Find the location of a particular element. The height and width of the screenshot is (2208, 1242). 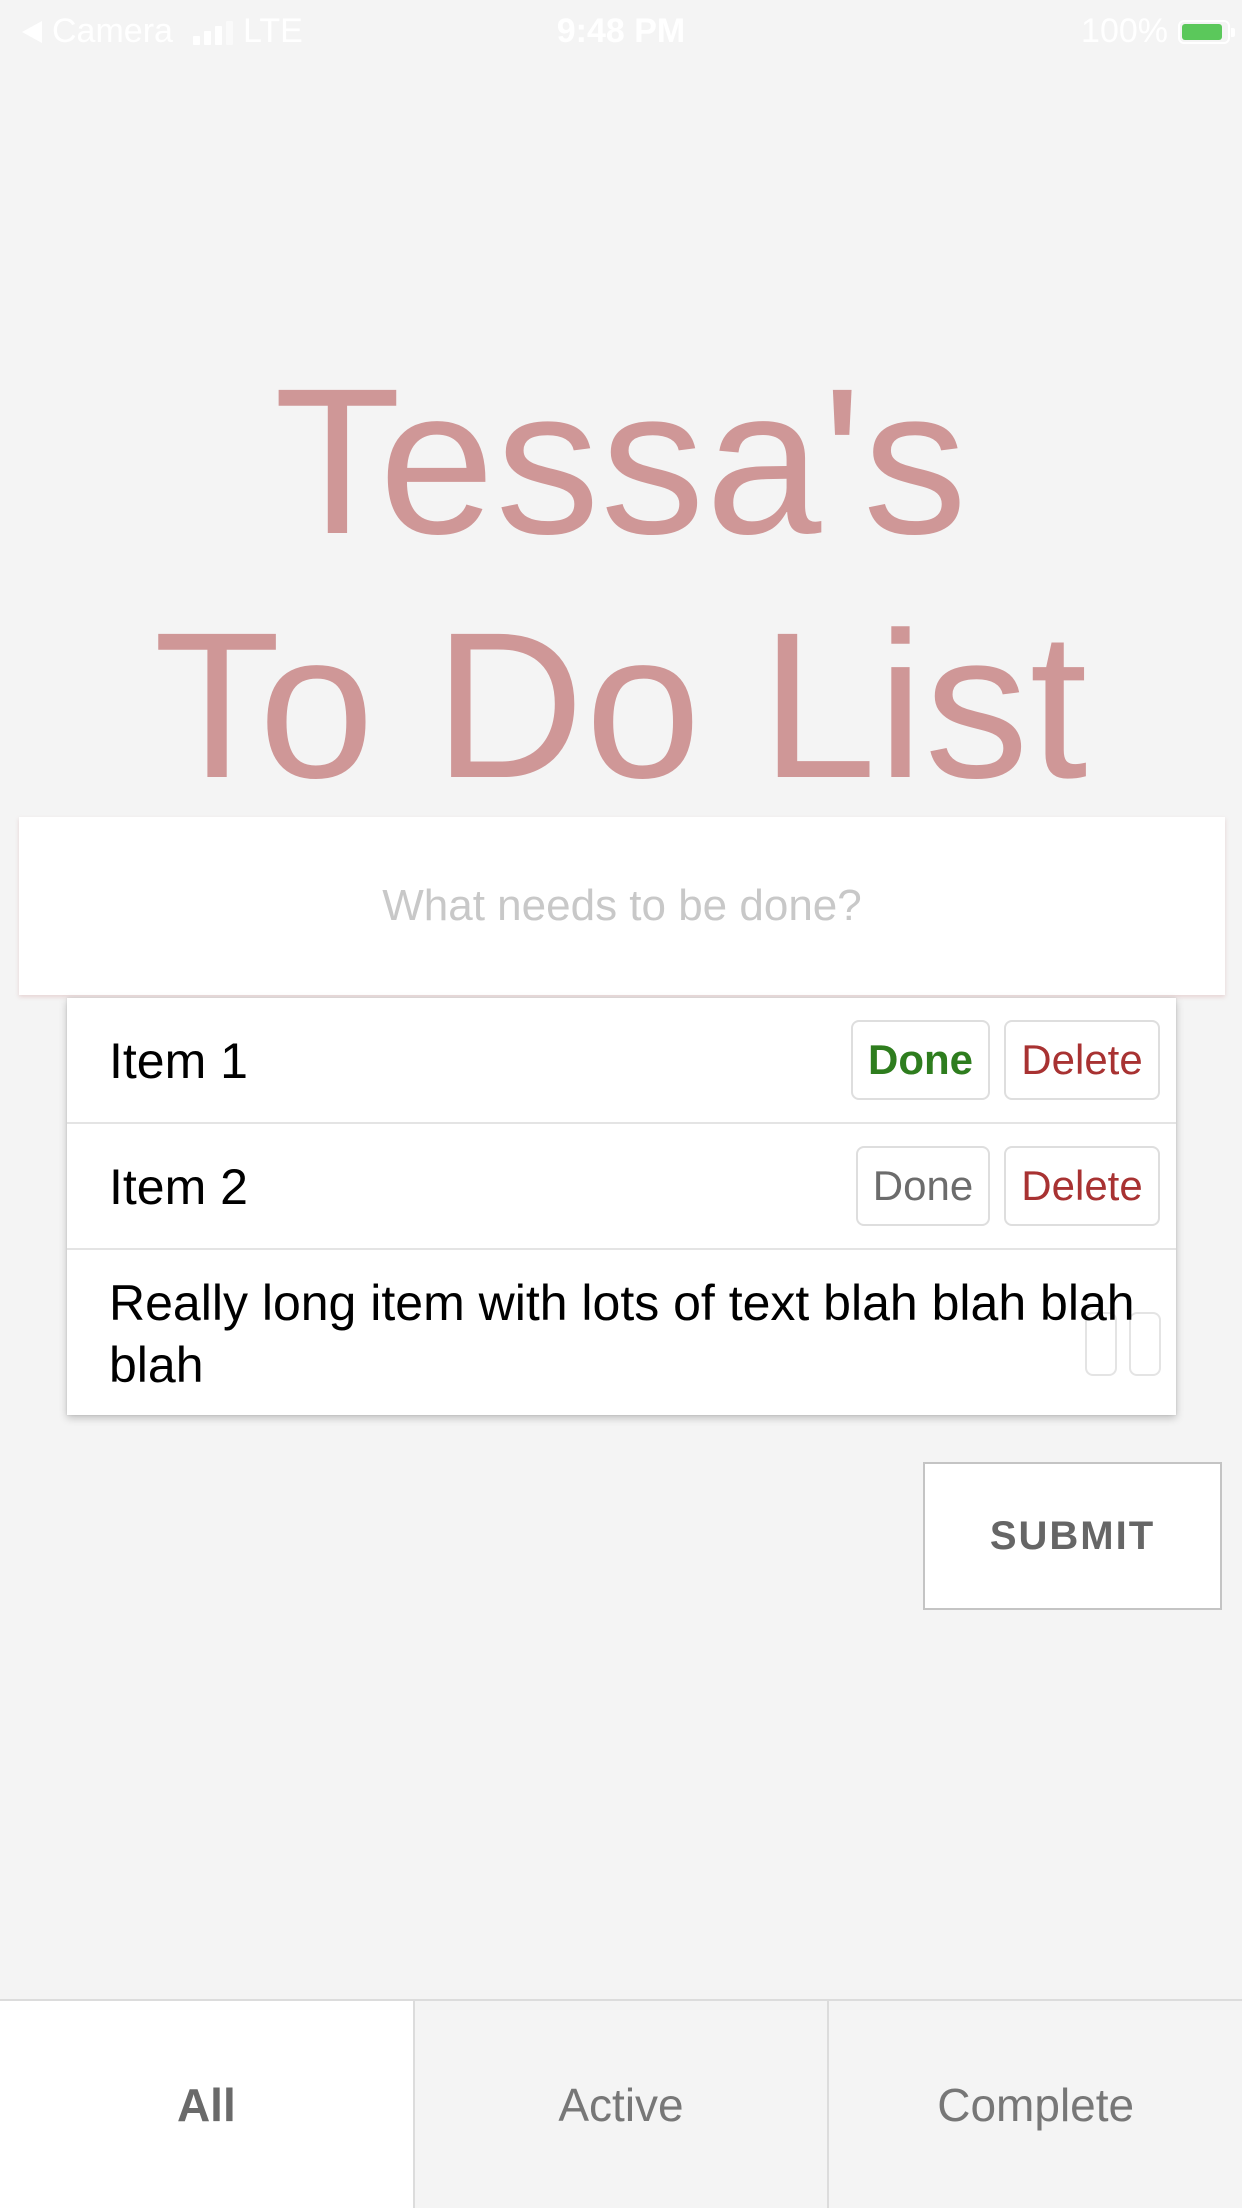

status-right: 100% is located at coordinates (1158, 31).